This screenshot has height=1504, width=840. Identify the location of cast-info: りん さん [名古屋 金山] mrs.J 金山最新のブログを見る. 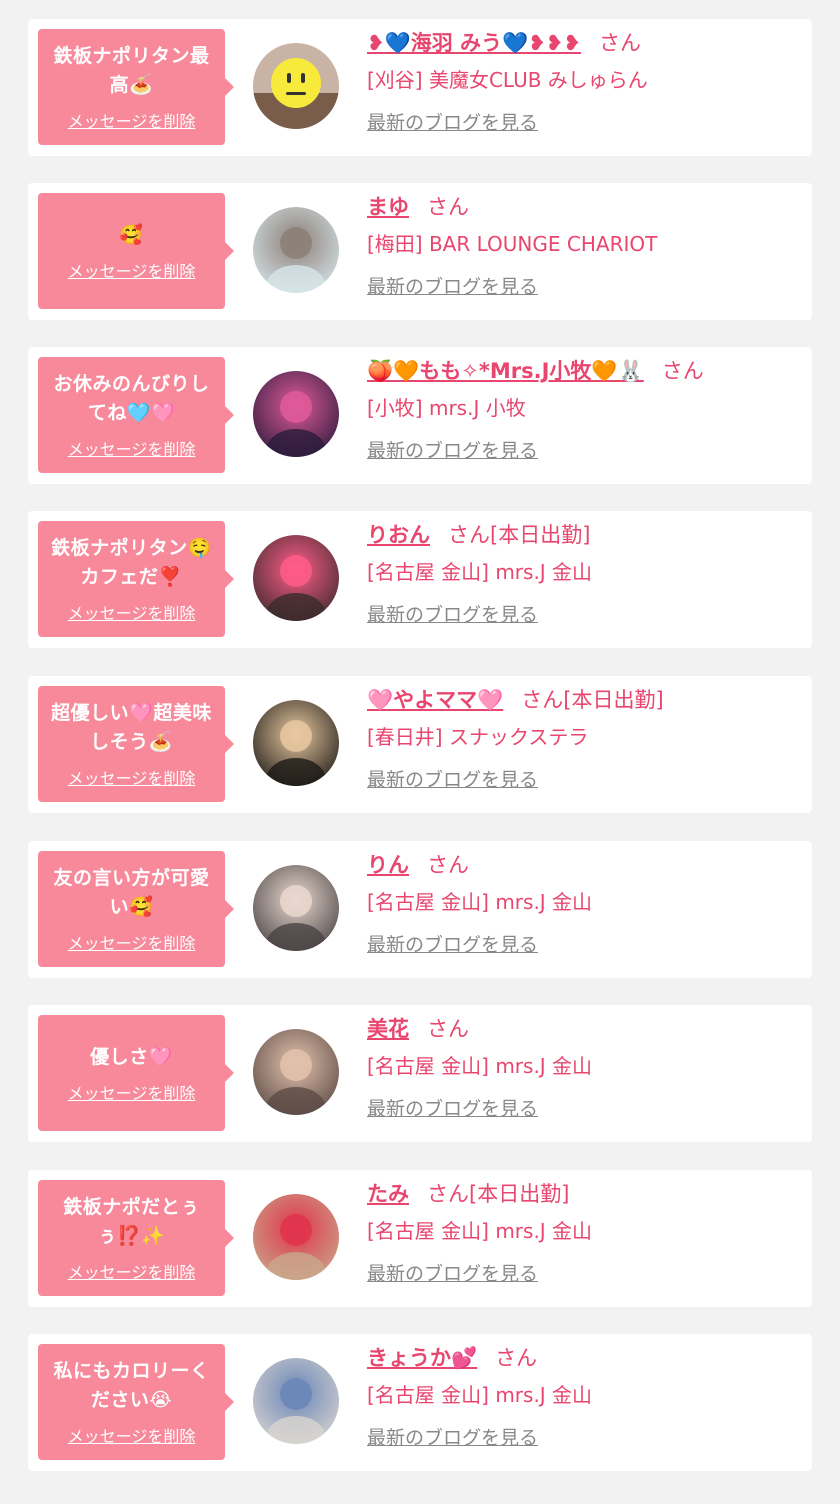
(585, 904).